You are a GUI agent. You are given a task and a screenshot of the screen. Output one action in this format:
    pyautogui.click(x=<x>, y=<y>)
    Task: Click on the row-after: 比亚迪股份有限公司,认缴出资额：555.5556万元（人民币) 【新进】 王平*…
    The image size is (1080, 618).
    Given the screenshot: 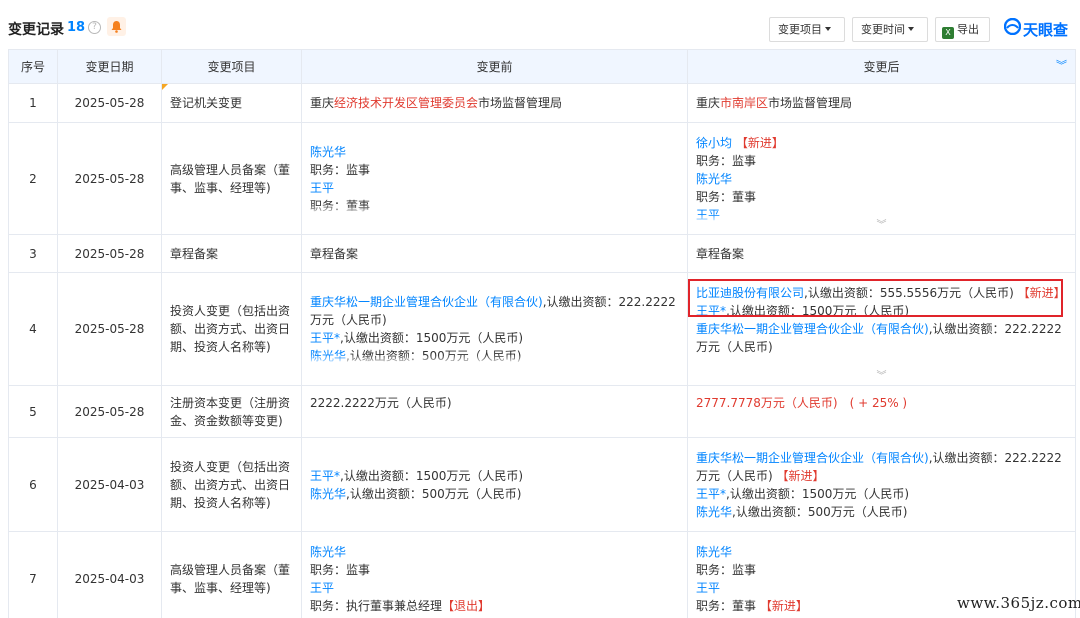 What is the action you would take?
    pyautogui.click(x=881, y=329)
    